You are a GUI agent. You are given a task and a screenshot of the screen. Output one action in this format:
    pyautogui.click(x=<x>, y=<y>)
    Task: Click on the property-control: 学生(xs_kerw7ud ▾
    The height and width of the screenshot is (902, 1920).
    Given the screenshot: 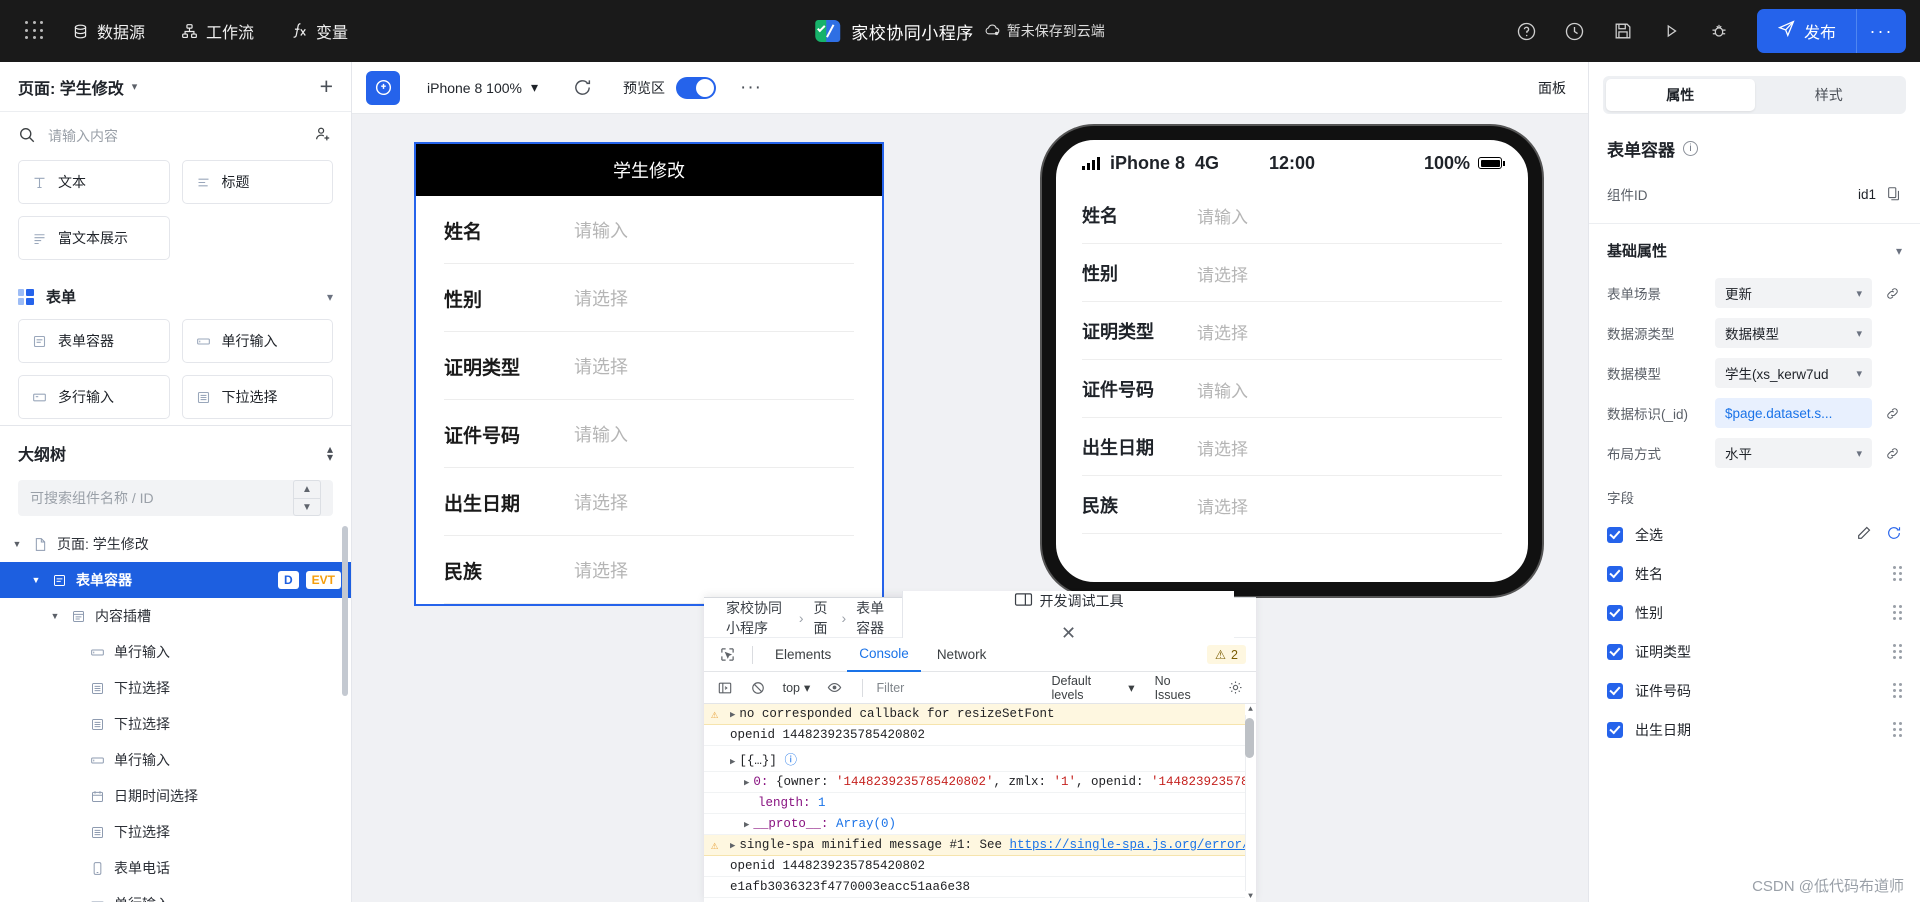 What is the action you would take?
    pyautogui.click(x=1793, y=373)
    